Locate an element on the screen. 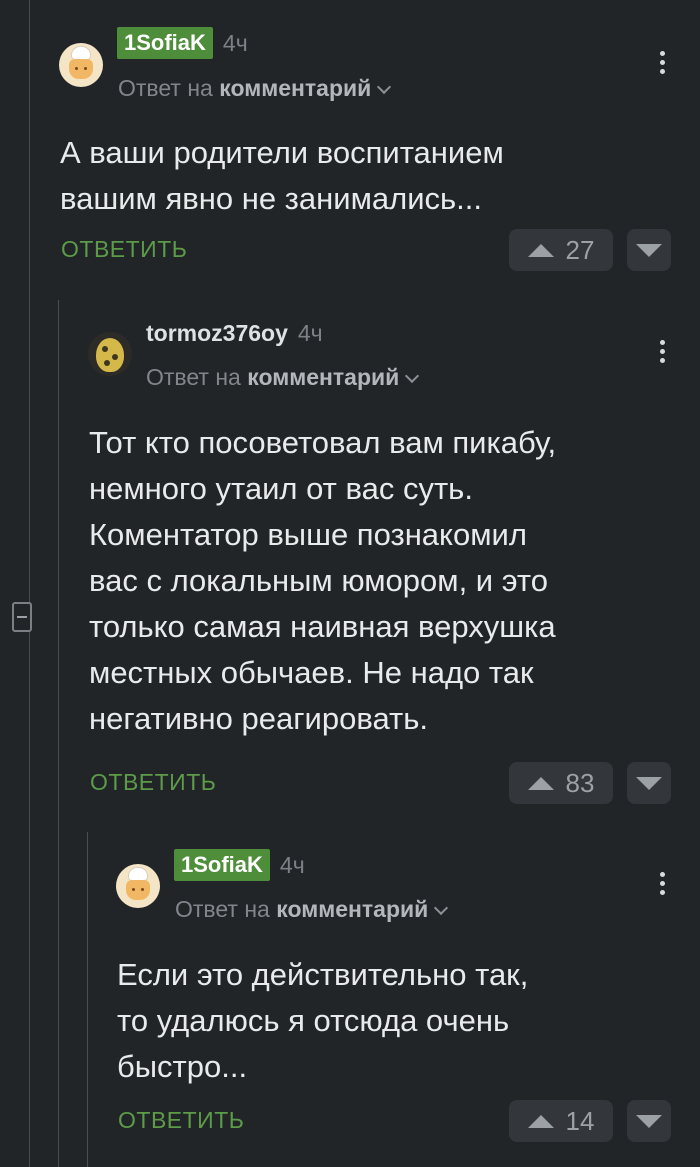 The image size is (700, 1167). rating-value: 83 is located at coordinates (580, 782).